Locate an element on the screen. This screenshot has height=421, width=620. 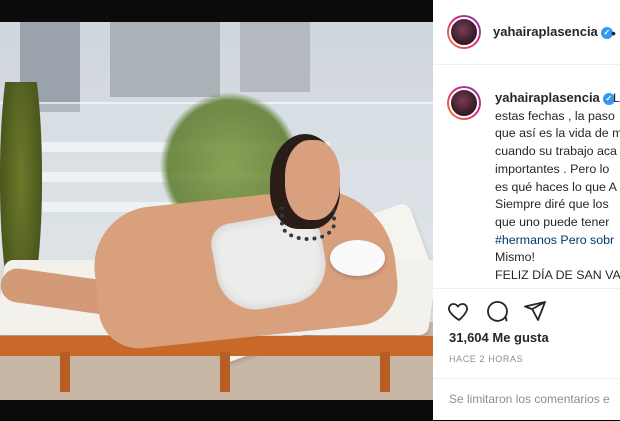
action-bar is located at coordinates (526, 308).